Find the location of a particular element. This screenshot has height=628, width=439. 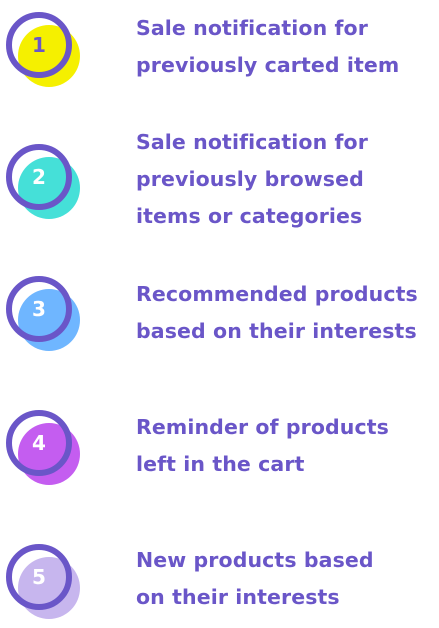

list-item-5: 5 New products based on their interests is located at coordinates (219, 579).